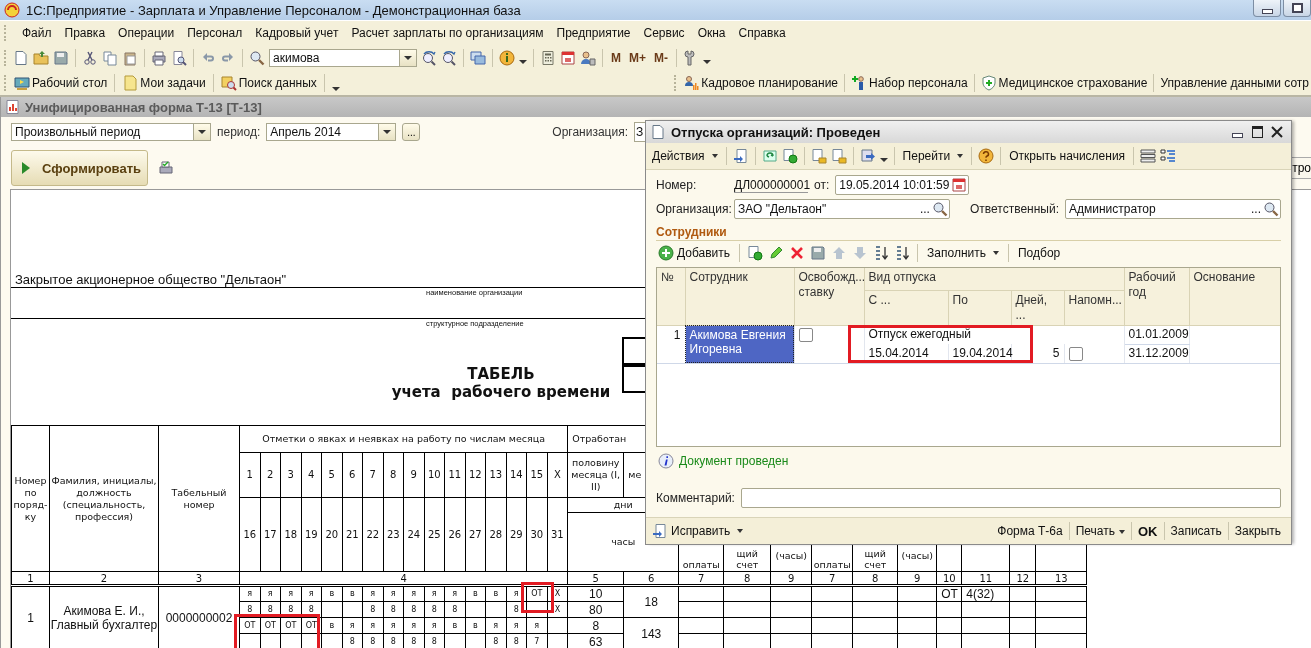  Describe the element at coordinates (331, 132) in the screenshot. I see `period-select: Апрель 2014` at that location.